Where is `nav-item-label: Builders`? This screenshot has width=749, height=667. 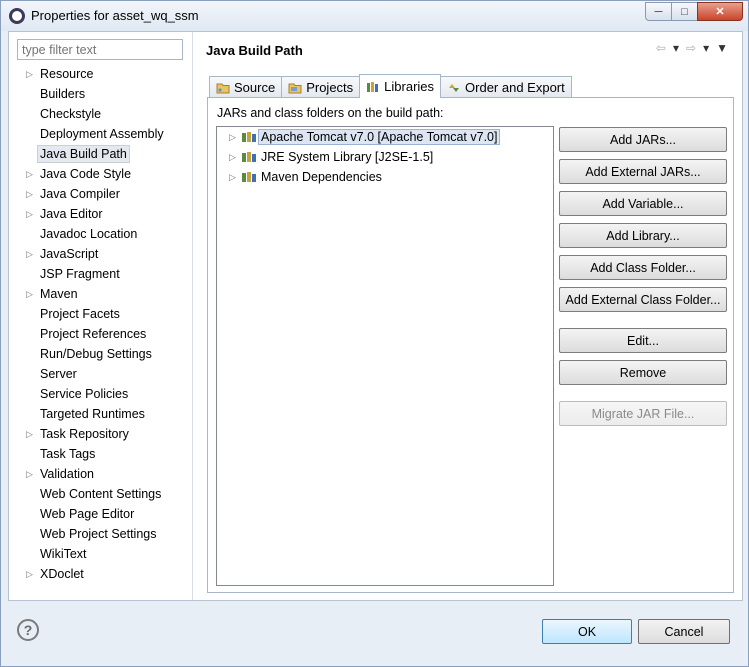
nav-item-label: Builders is located at coordinates (63, 94).